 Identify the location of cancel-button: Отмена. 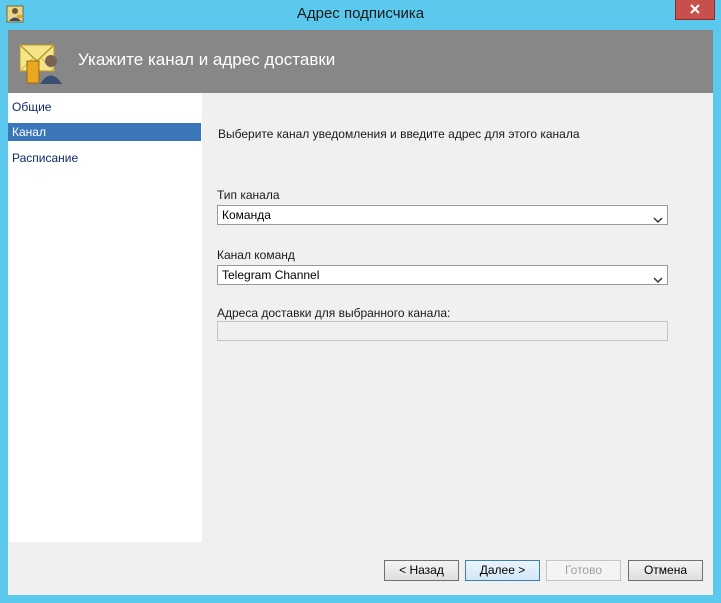
(665, 570).